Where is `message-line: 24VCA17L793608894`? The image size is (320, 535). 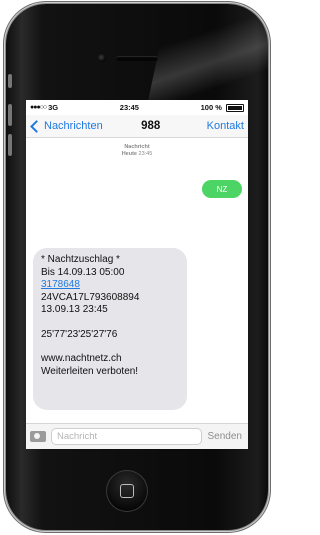
message-line: 24VCA17L793608894 is located at coordinates (90, 297).